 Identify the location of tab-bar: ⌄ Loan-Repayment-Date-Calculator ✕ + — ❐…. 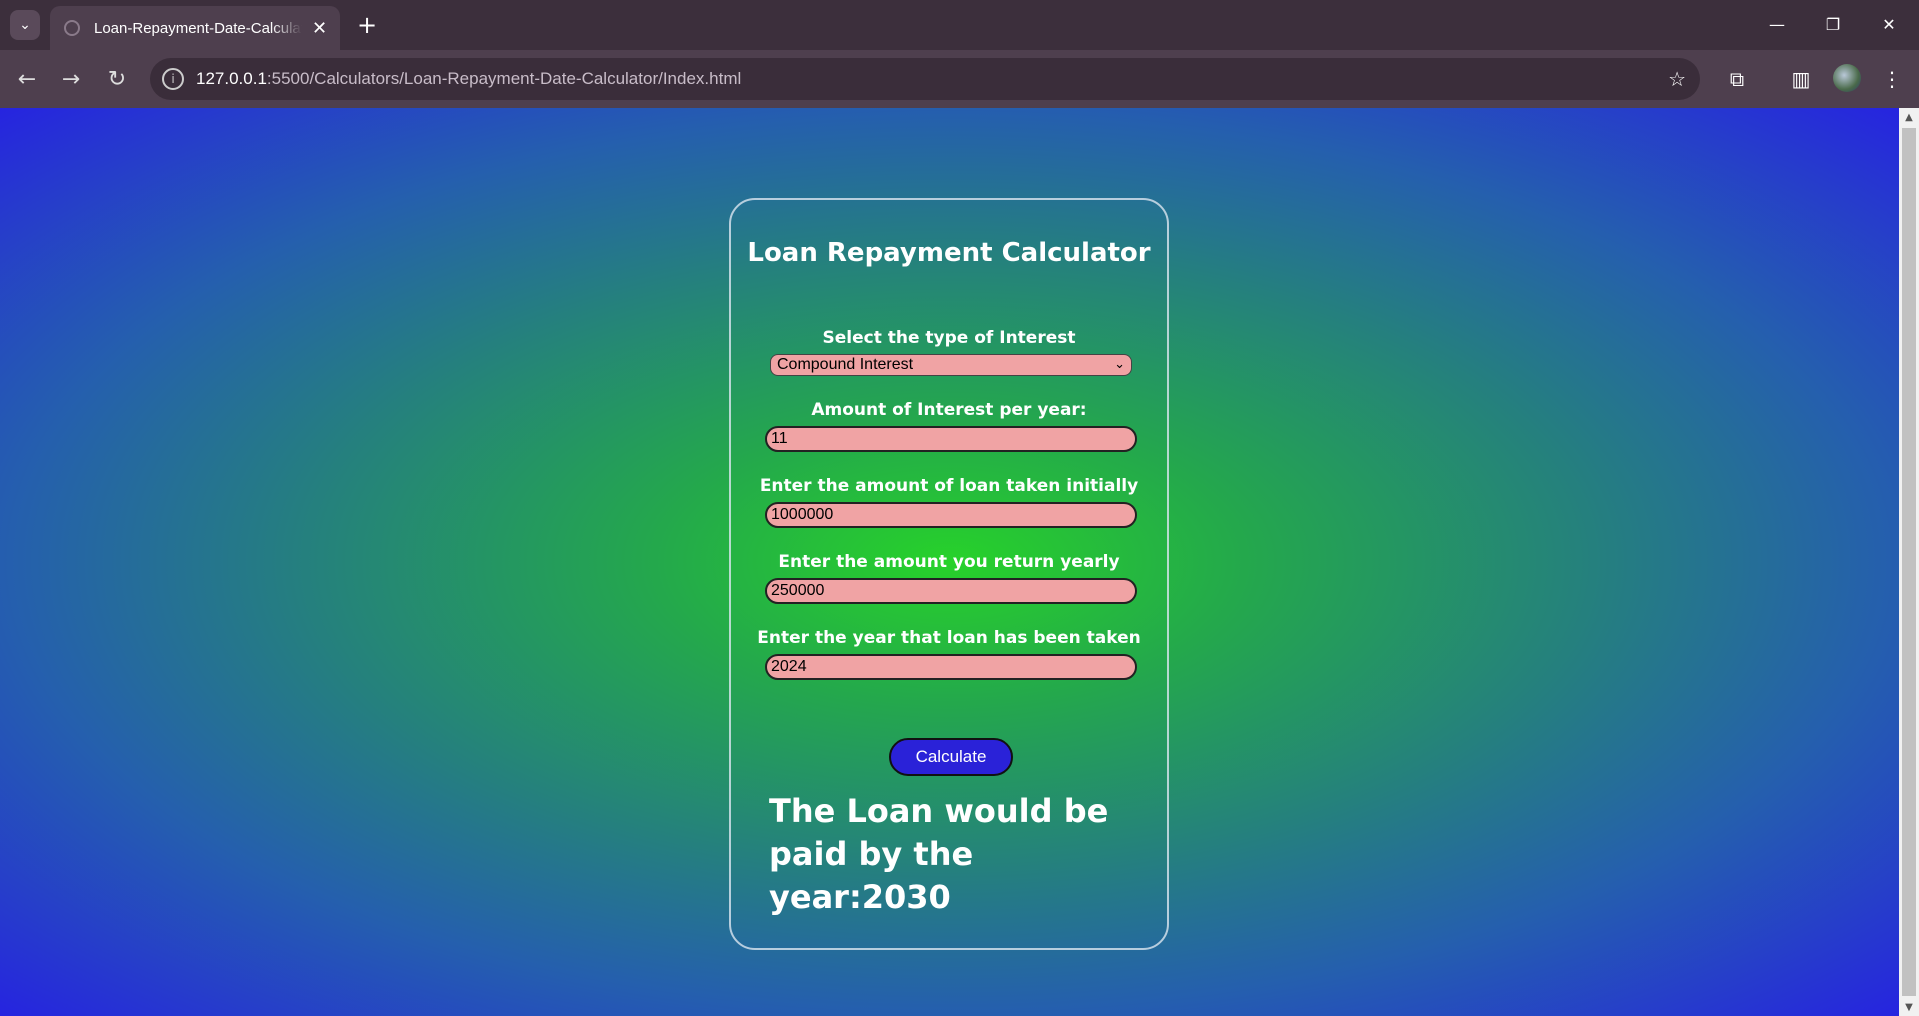
(959, 25).